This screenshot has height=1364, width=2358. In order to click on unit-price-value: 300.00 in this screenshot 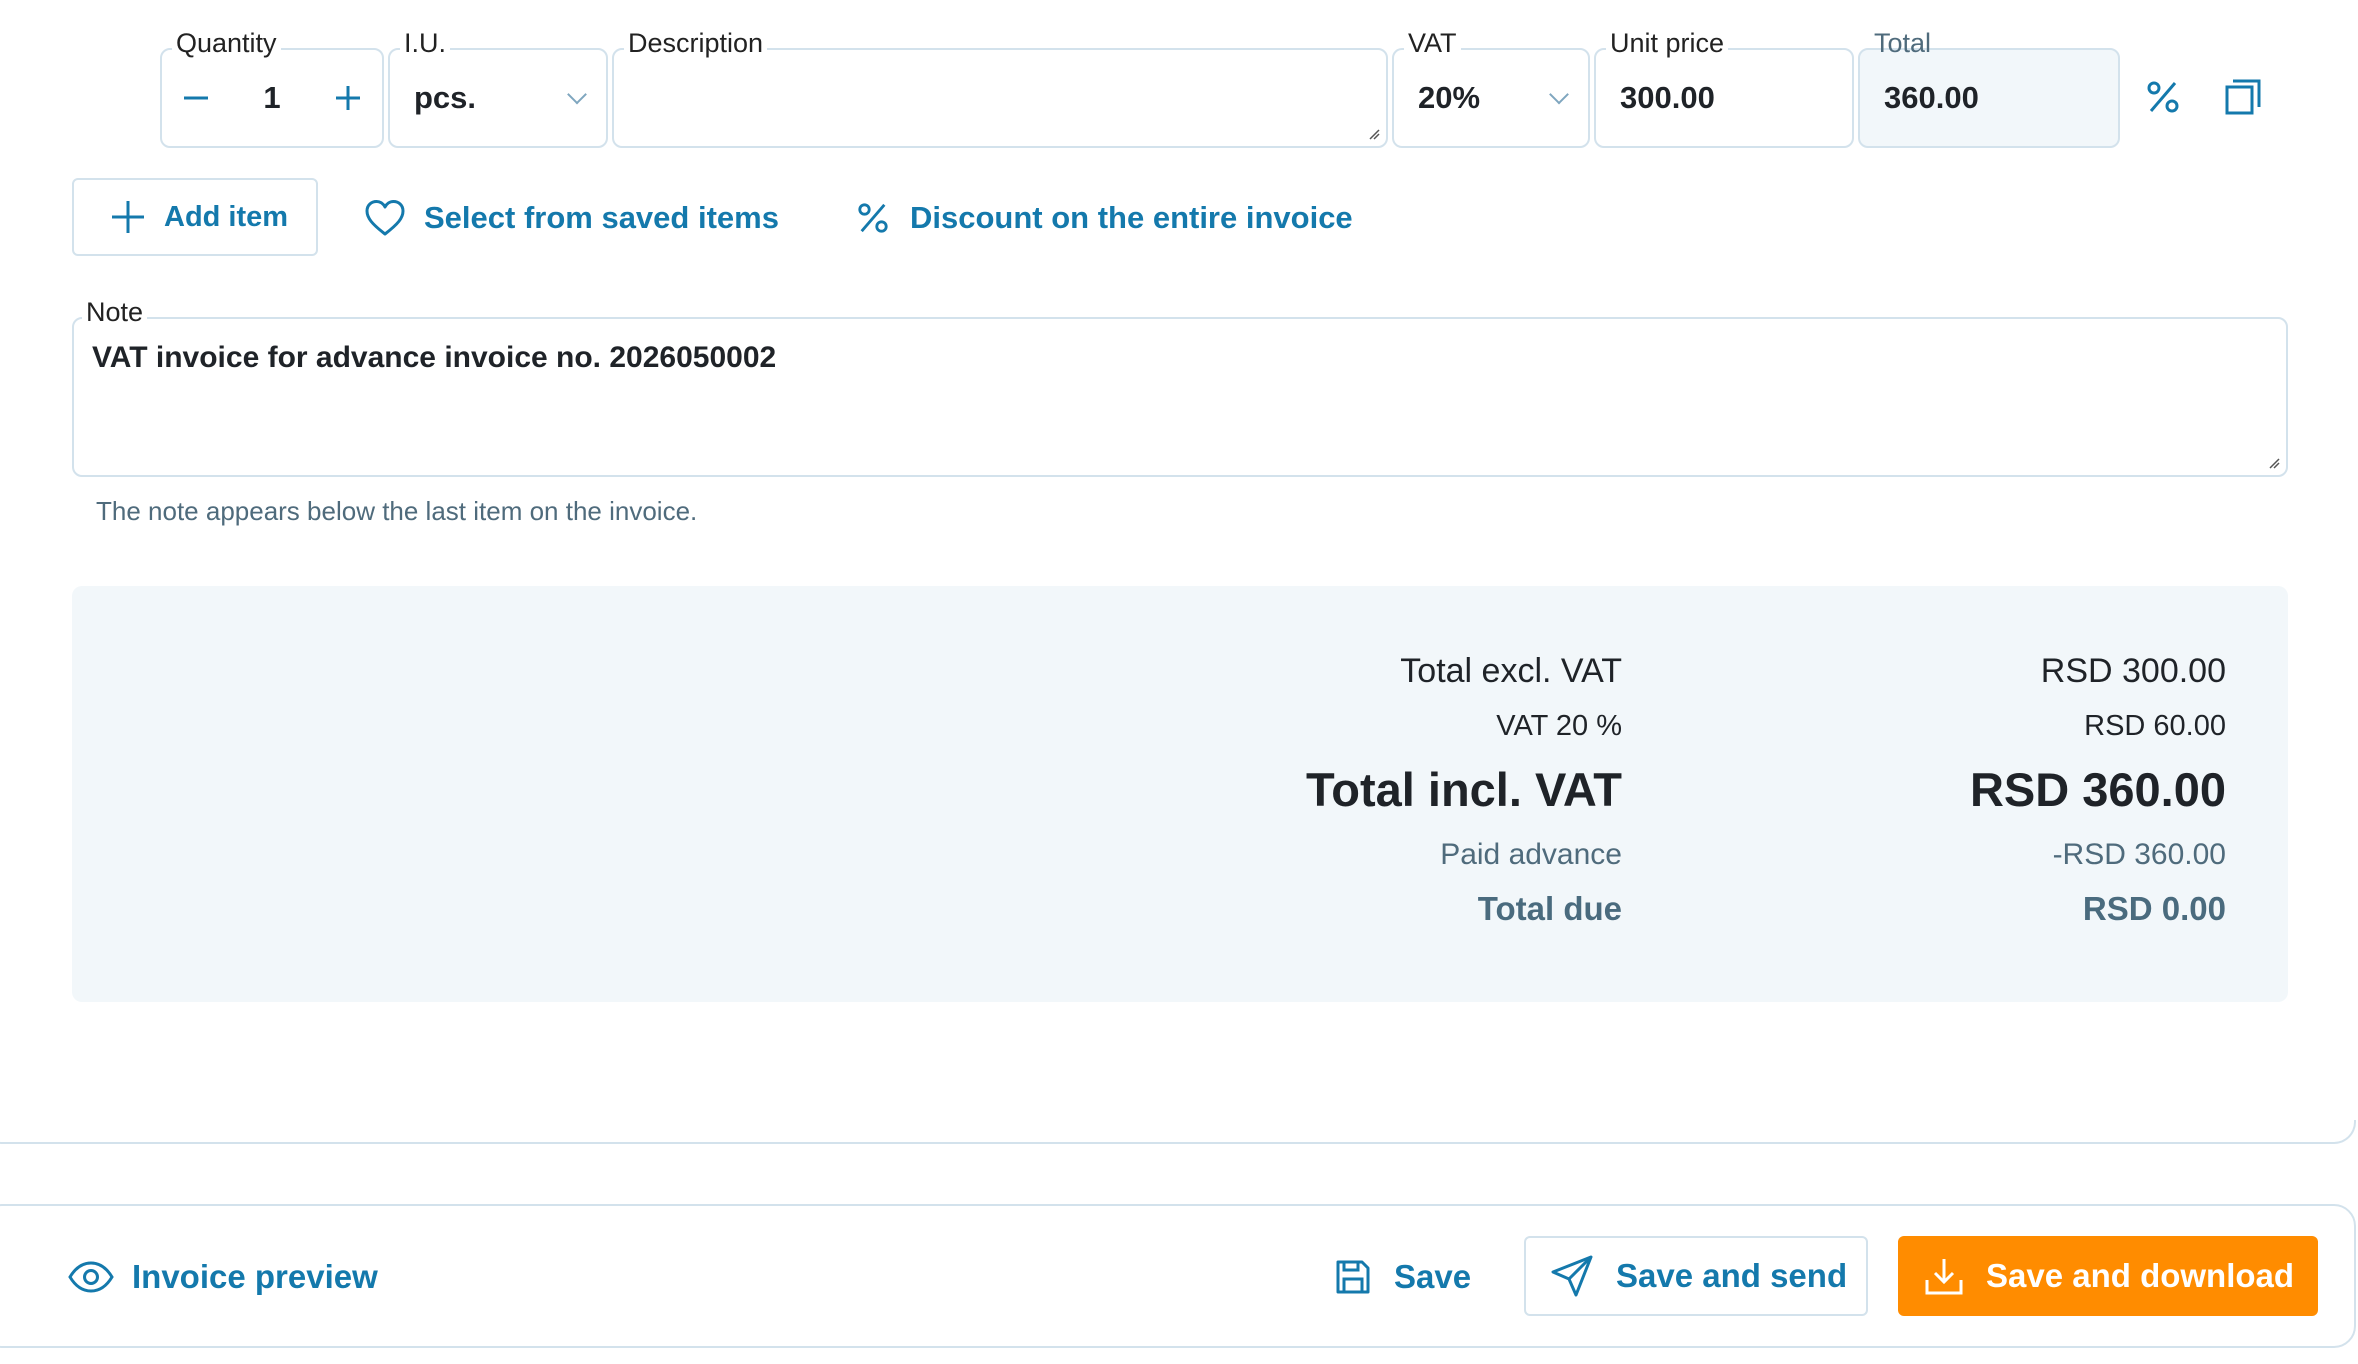, I will do `click(1667, 97)`.